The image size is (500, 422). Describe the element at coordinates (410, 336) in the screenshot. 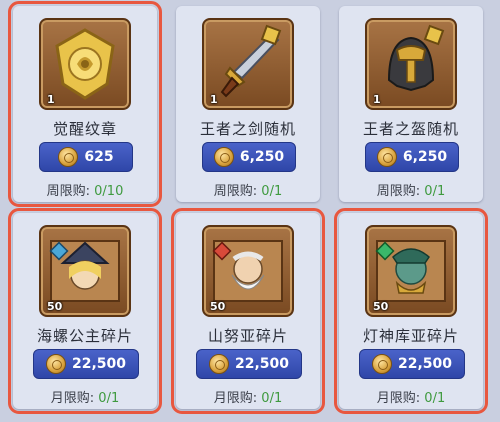

I see `item-name: 灯神库亚碎片` at that location.